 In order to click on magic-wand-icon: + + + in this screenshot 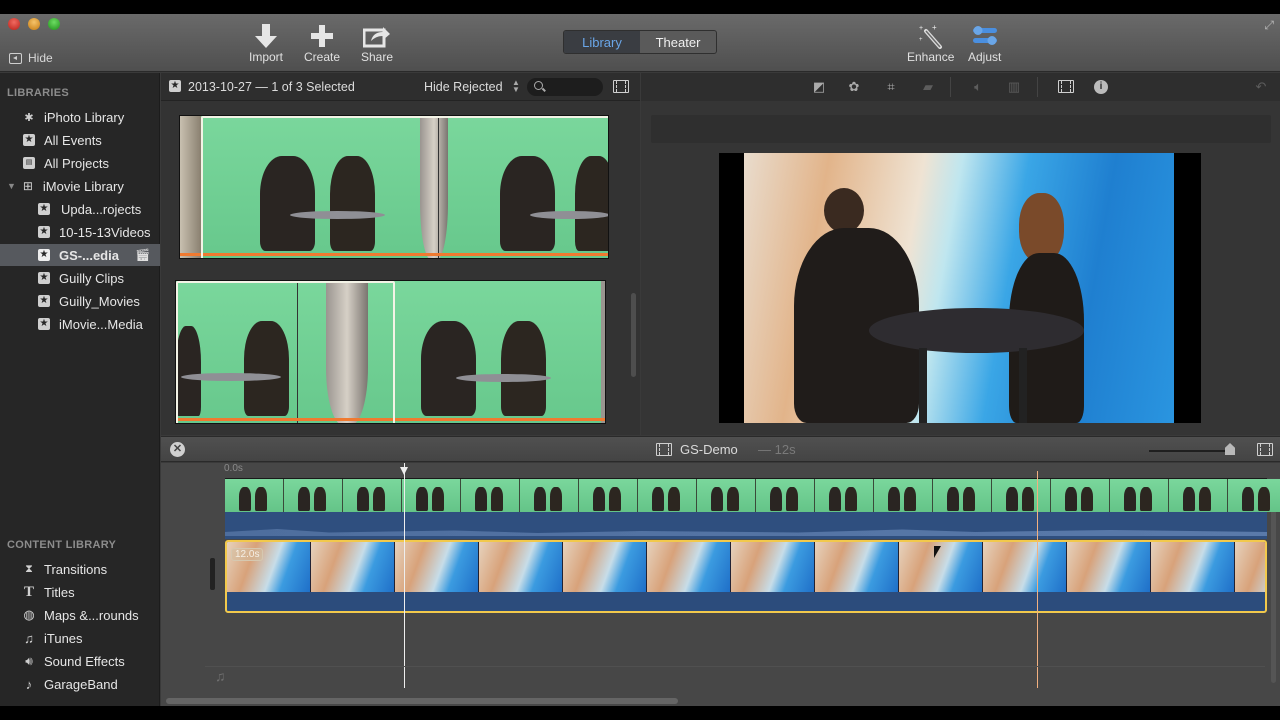, I will do `click(931, 36)`.